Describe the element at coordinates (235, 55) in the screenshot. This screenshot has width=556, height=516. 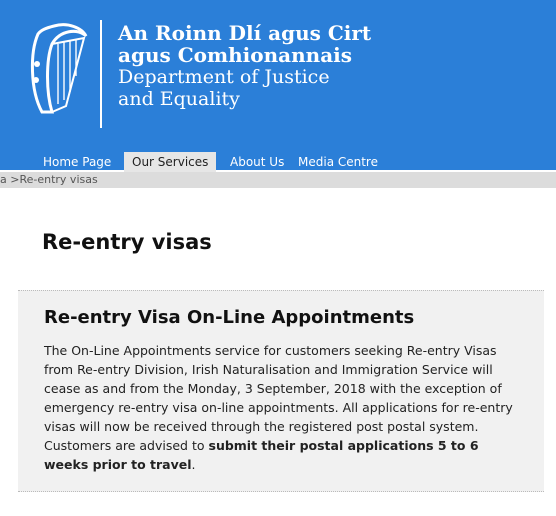
I see `org-name-irish-line2: agus Comhionannais` at that location.